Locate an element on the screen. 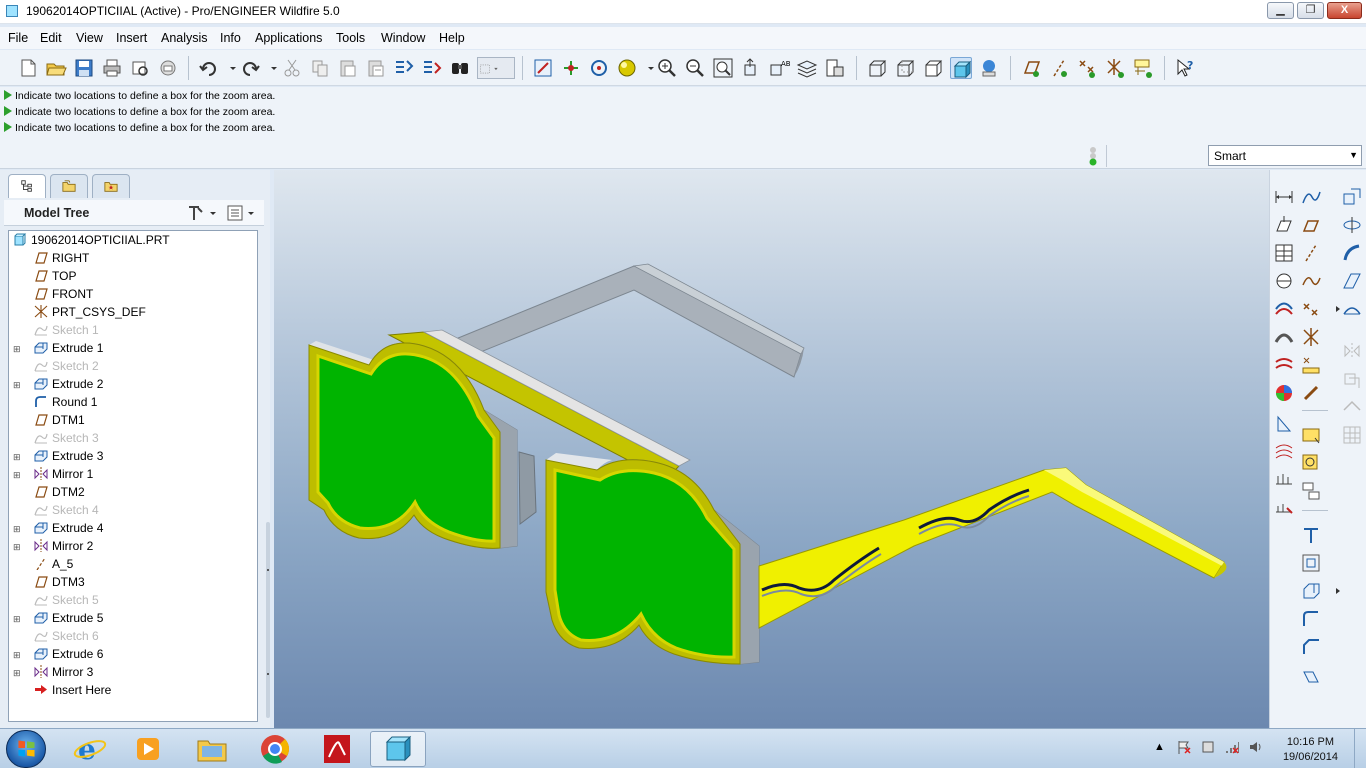 The width and height of the screenshot is (1366, 768). tab-favorites is located at coordinates (111, 186).